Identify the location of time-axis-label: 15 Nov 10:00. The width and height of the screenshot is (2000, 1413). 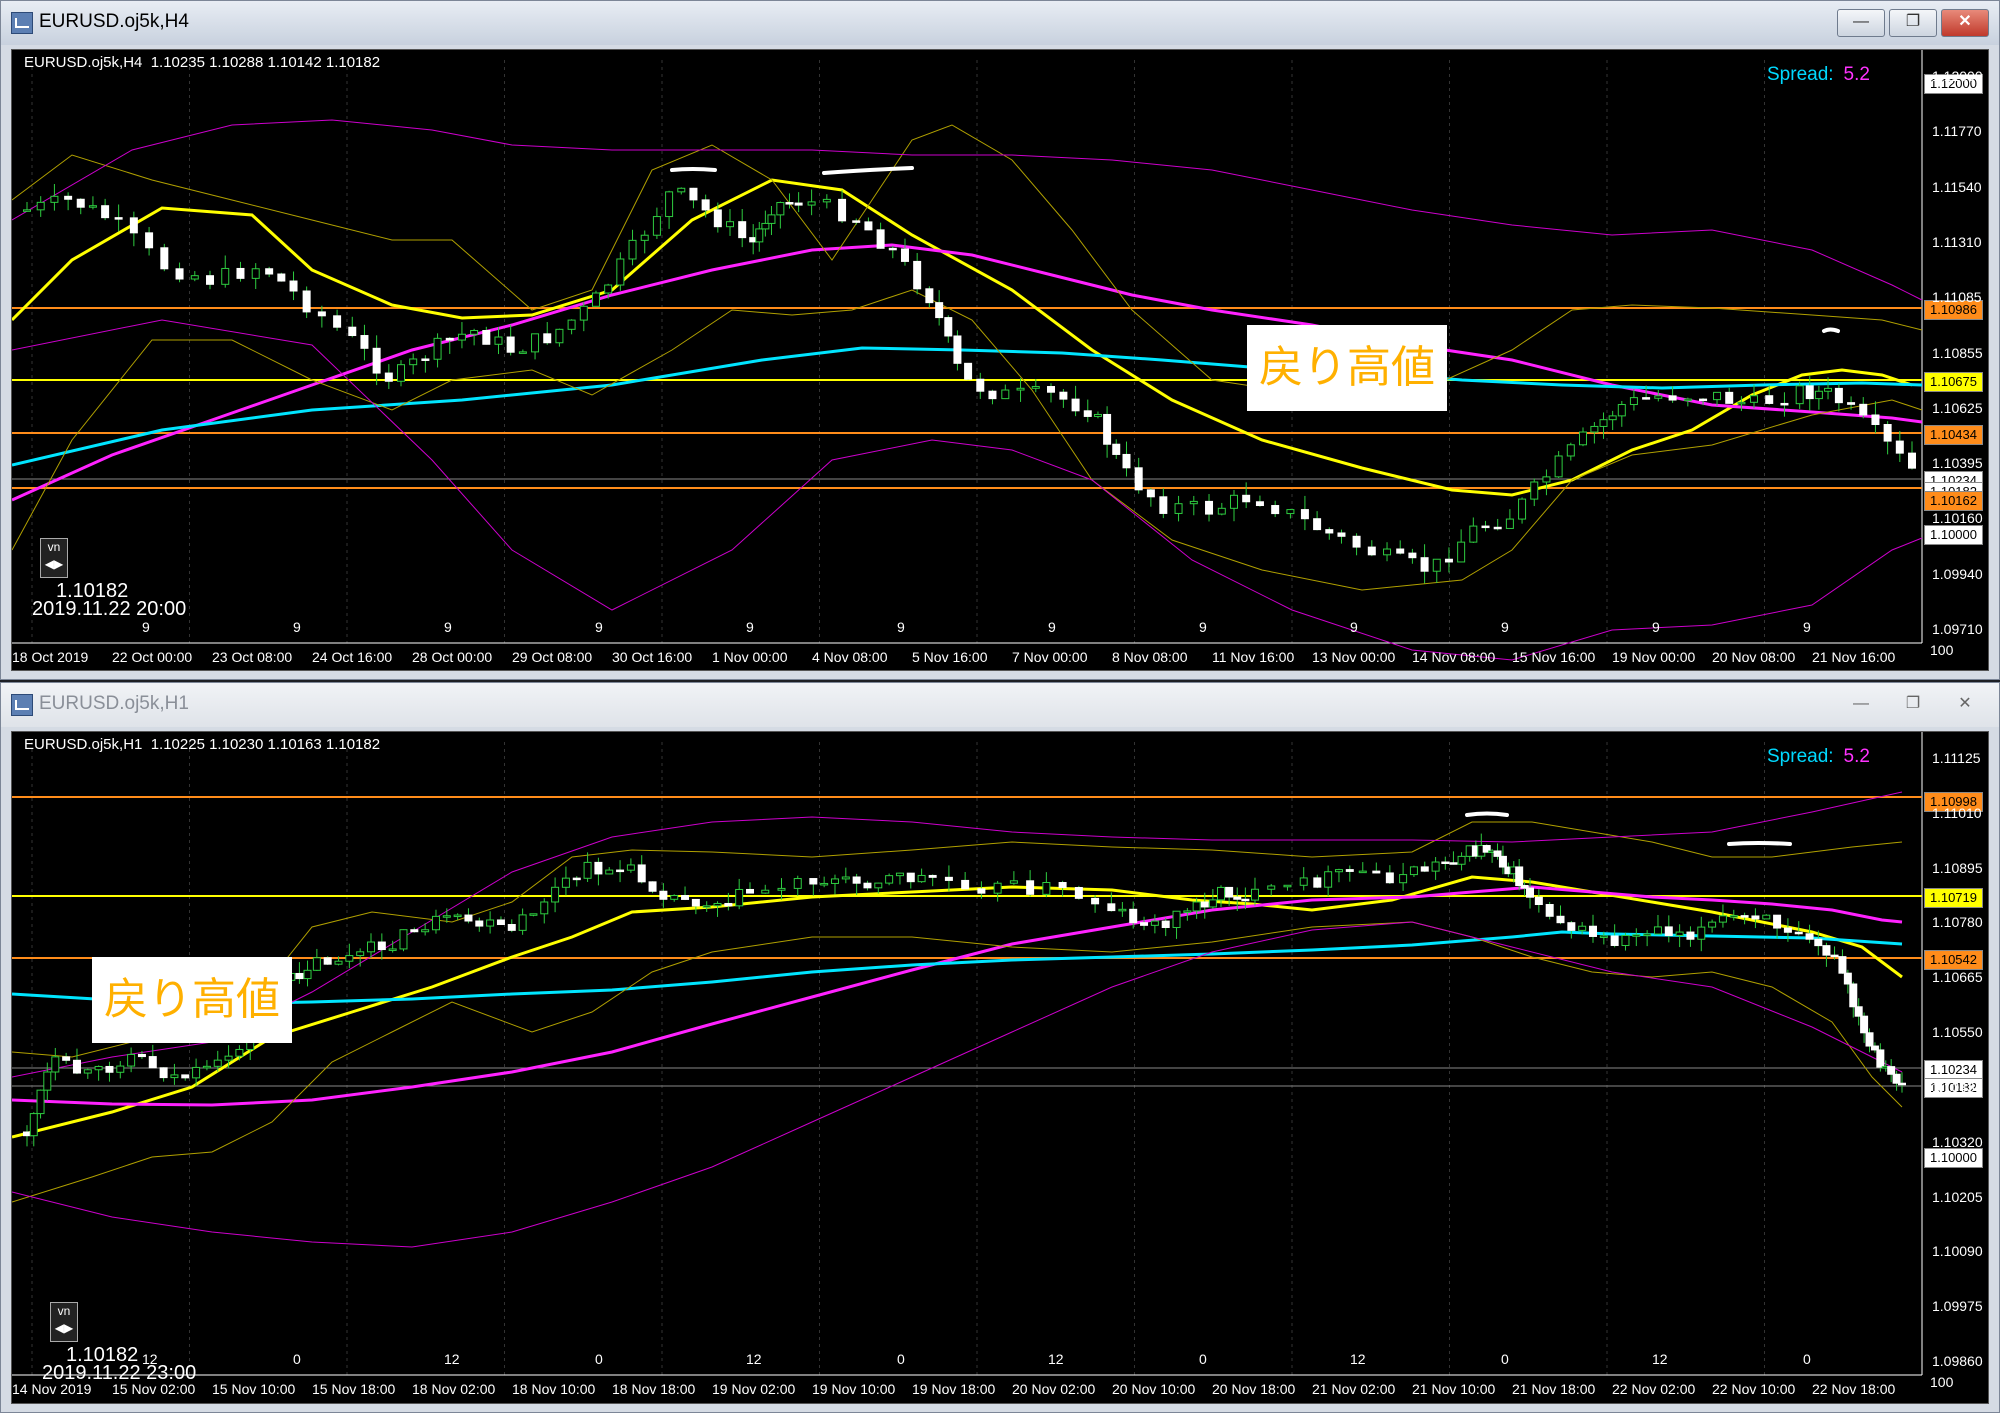
(254, 1389).